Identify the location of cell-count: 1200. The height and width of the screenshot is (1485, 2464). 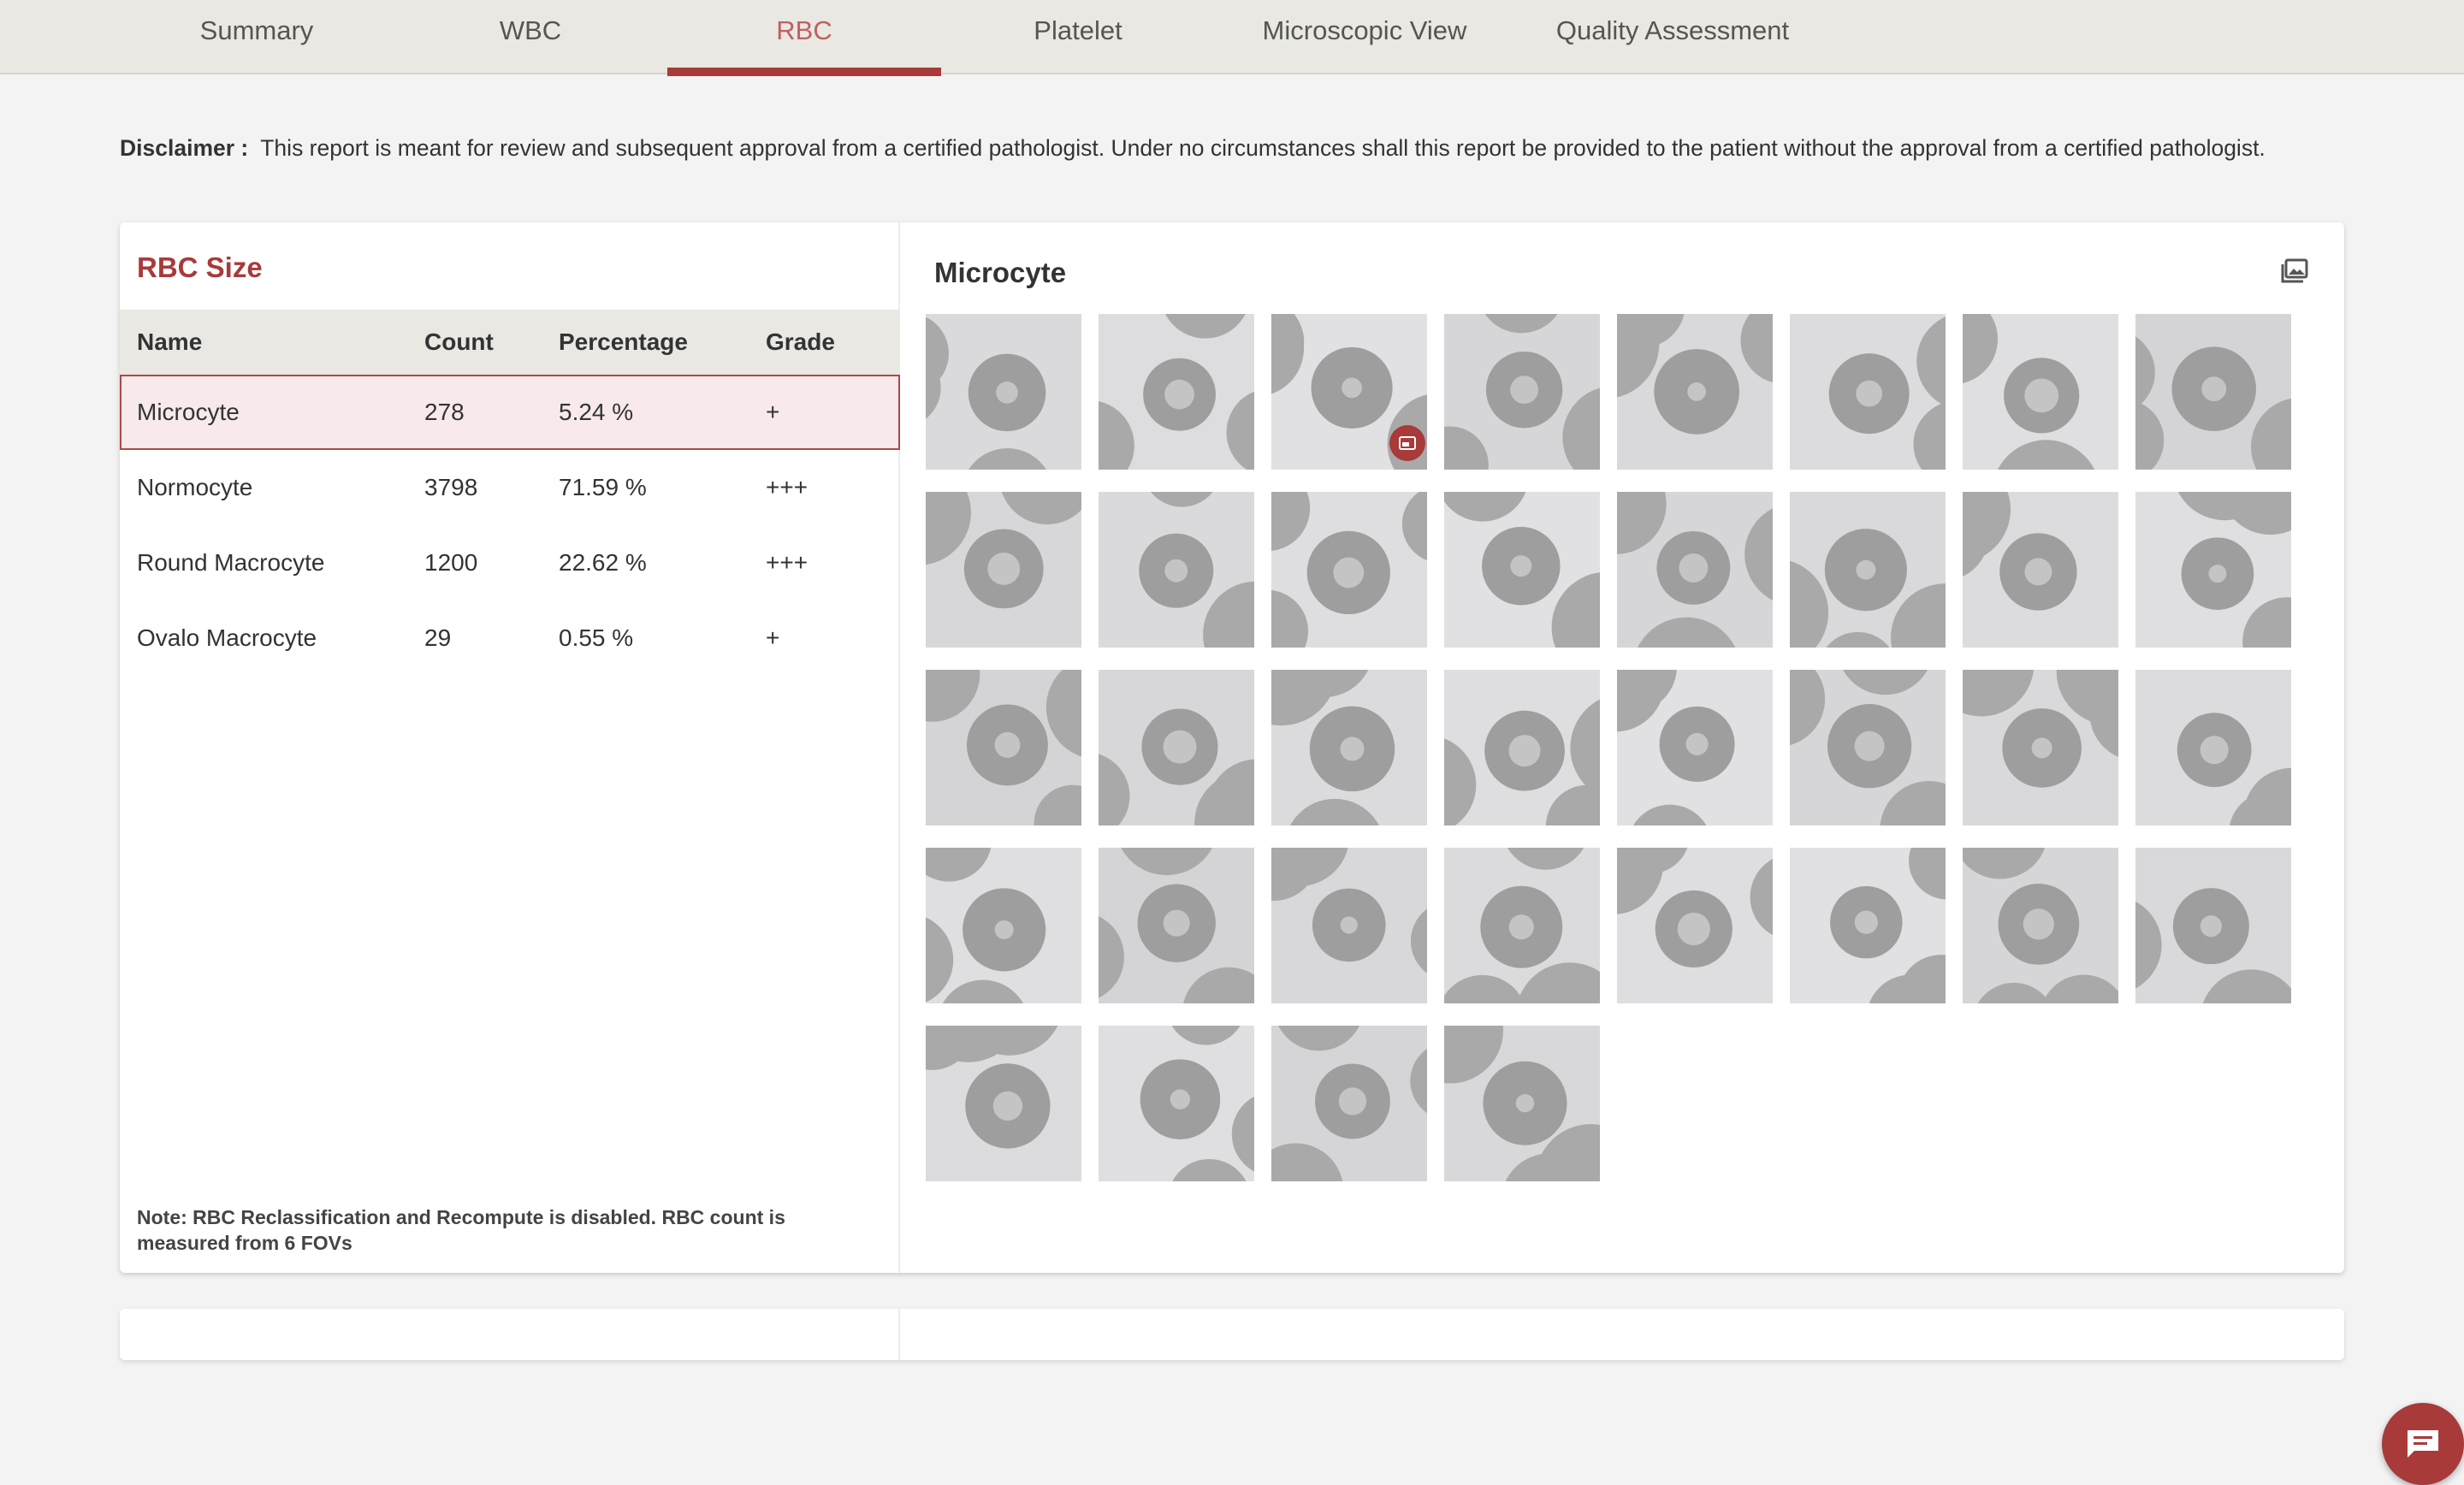
(451, 562).